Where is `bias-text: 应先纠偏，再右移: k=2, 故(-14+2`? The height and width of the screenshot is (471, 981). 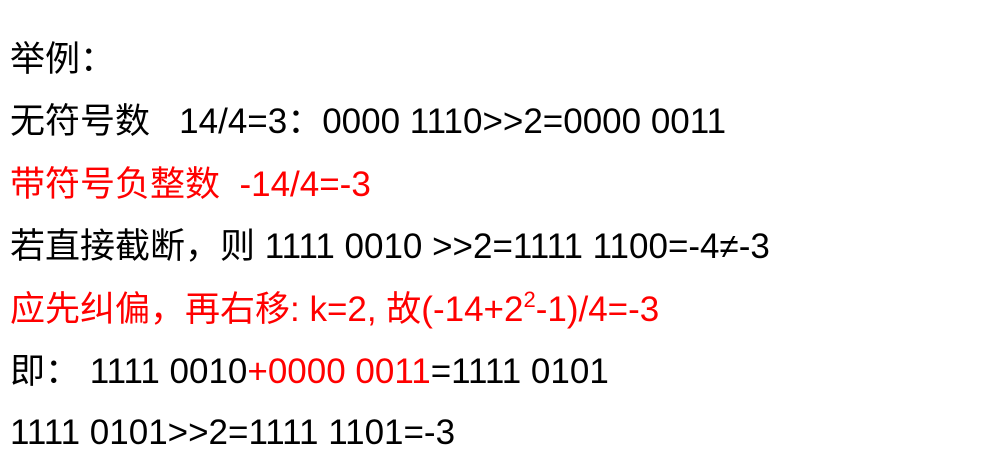
bias-text: 应先纠偏，再右移: k=2, 故(-14+2 is located at coordinates (267, 309).